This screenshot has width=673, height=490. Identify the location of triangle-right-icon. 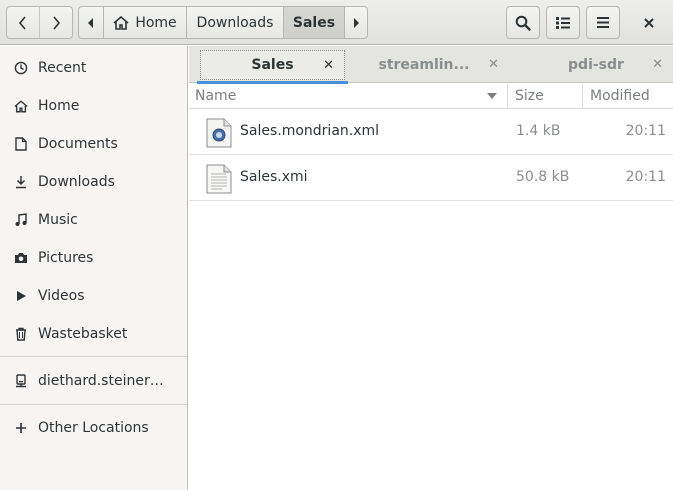
(356, 22).